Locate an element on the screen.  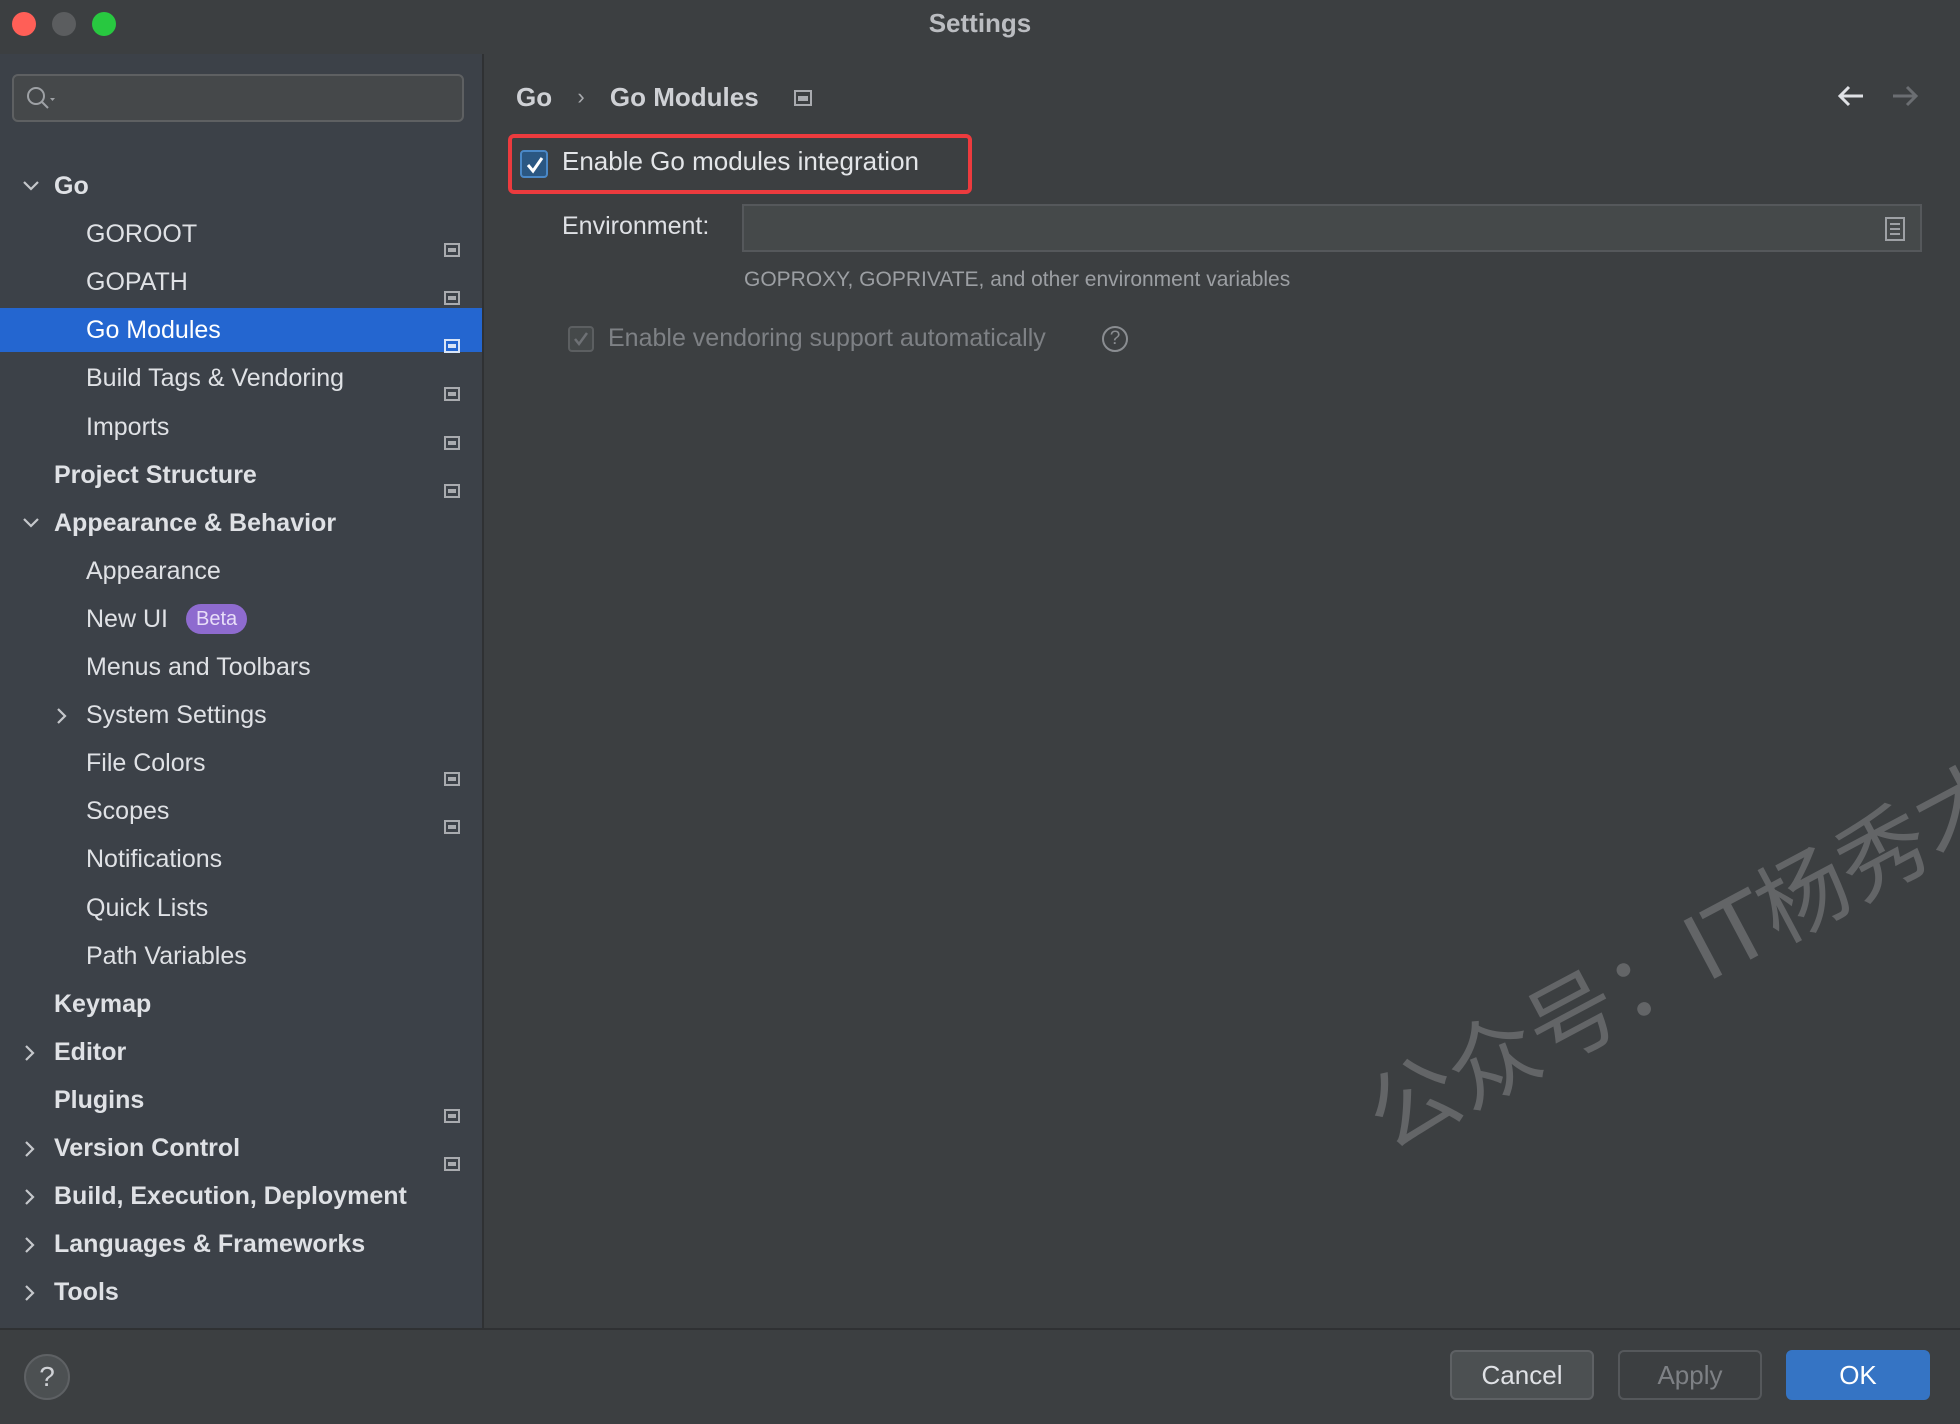
sidebar-item-scopes: Scopes is located at coordinates (241, 812).